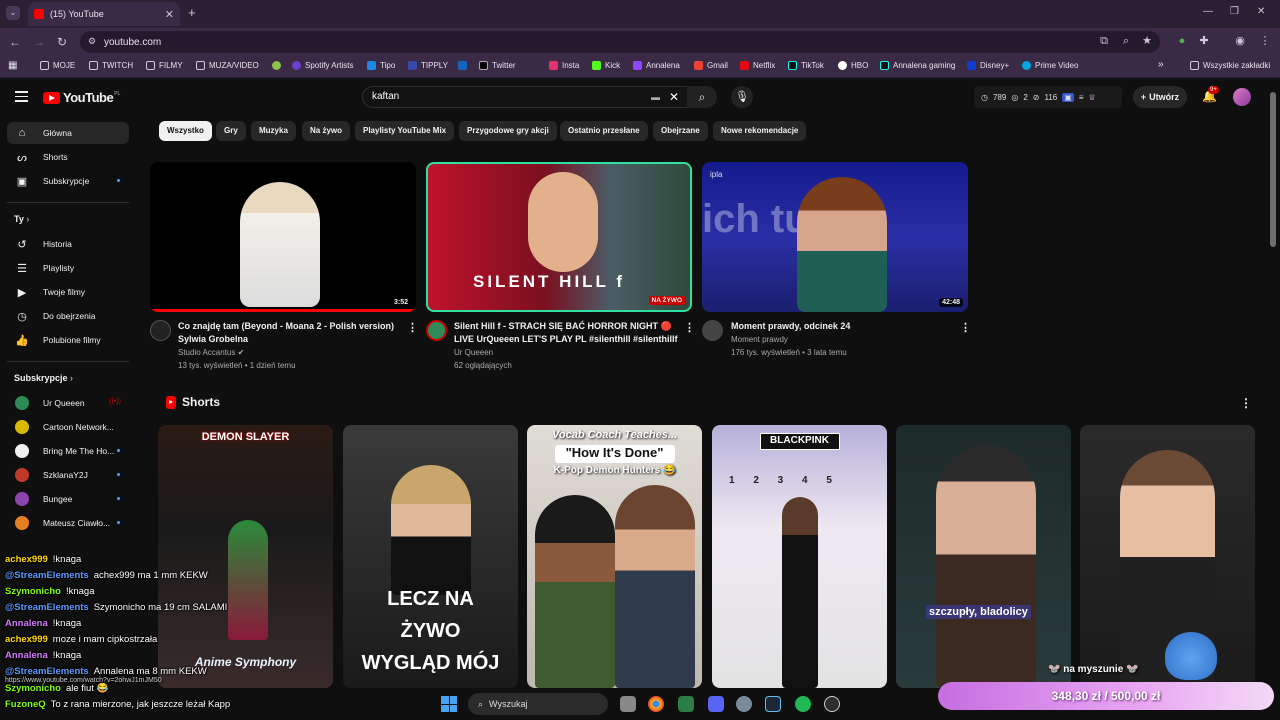  Describe the element at coordinates (231, 131) in the screenshot. I see `chip-games: Gry` at that location.